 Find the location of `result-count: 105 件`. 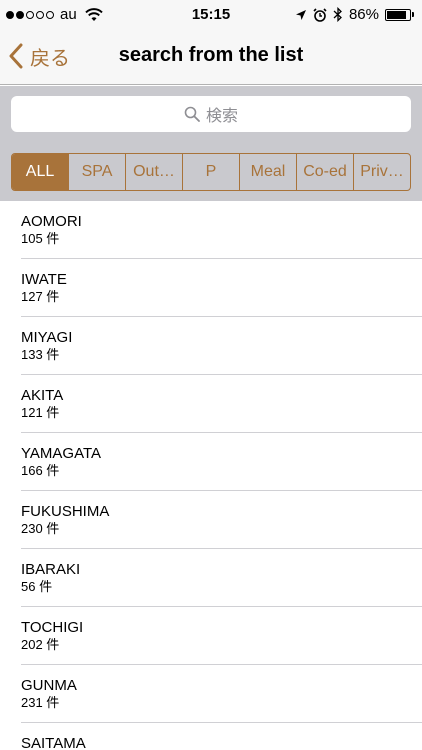

result-count: 105 件 is located at coordinates (40, 238).